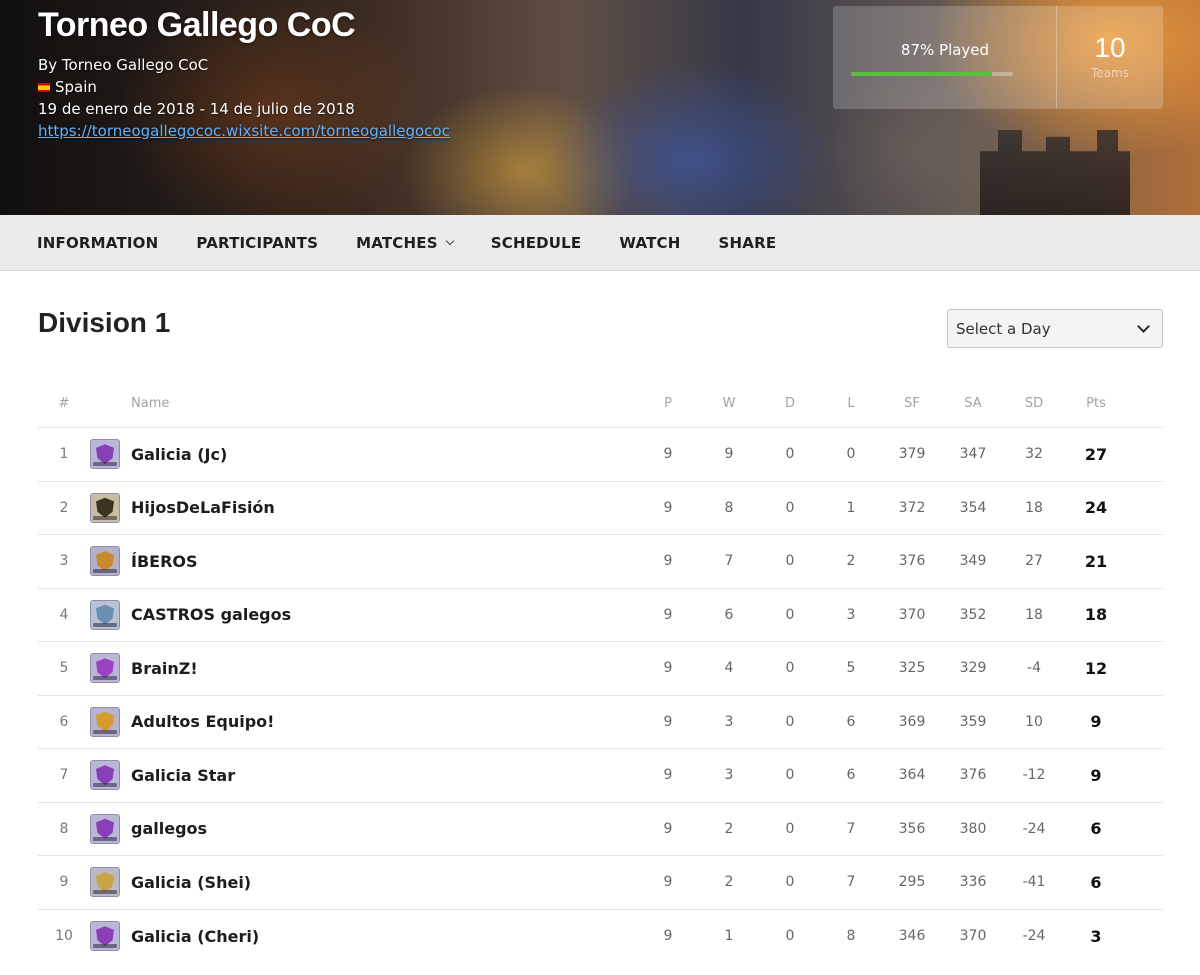 This screenshot has width=1200, height=975. Describe the element at coordinates (668, 403) in the screenshot. I see `header-played: P` at that location.